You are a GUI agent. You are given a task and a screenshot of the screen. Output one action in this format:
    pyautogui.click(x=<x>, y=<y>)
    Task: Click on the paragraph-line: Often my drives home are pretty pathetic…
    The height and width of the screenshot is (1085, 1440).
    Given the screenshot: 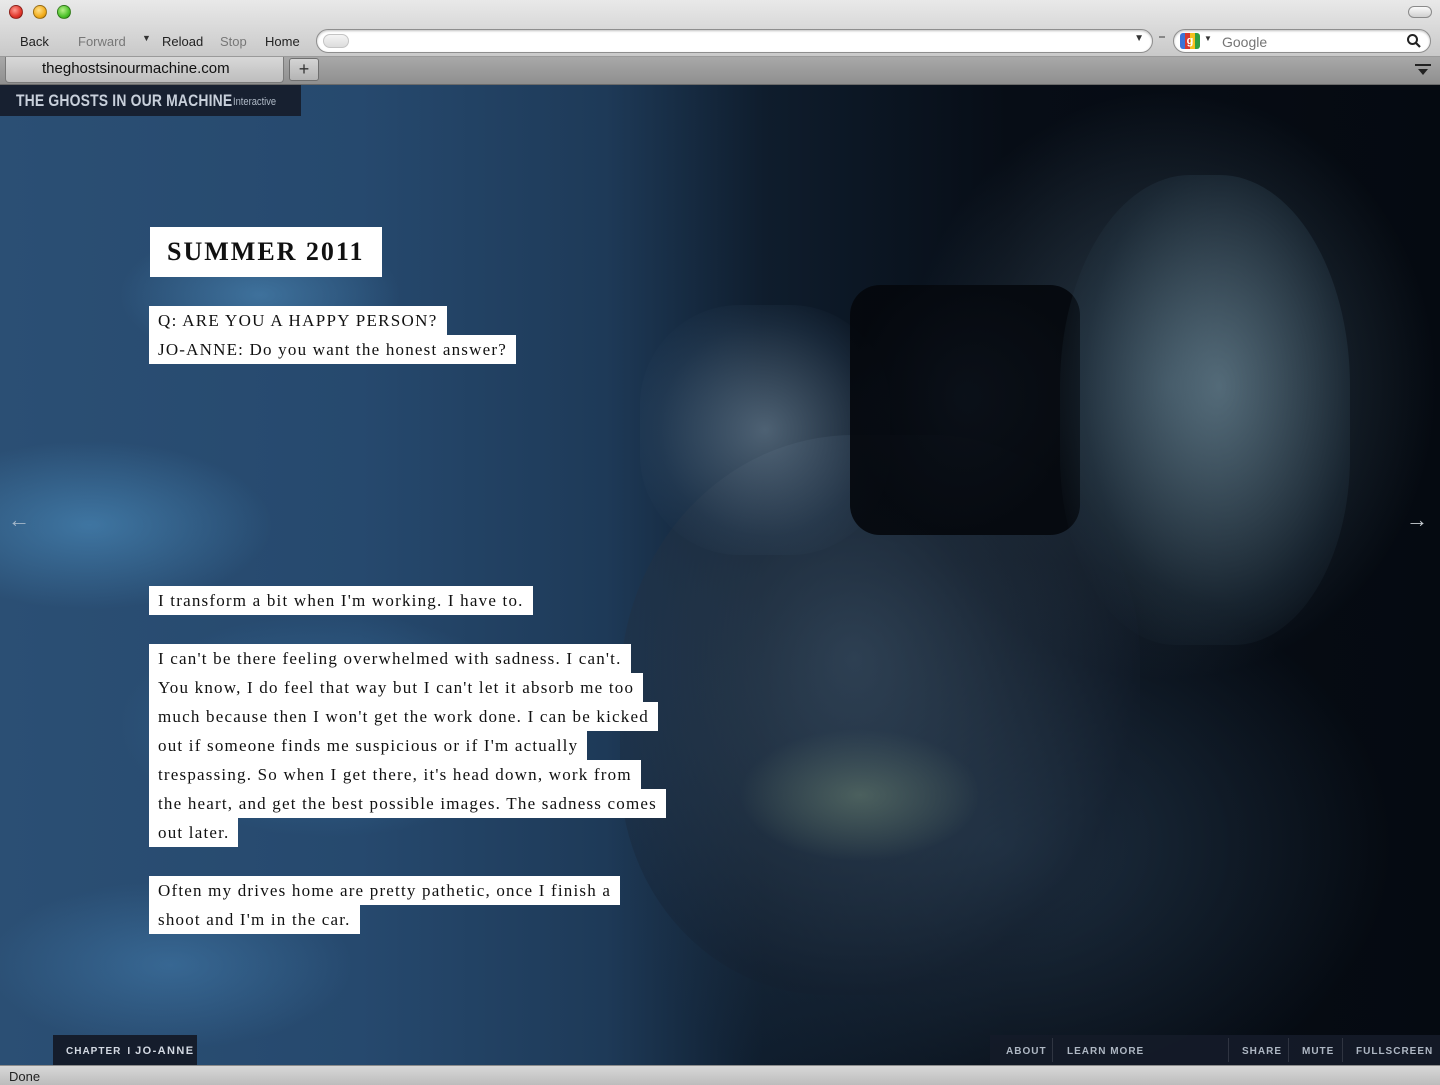 What is the action you would take?
    pyautogui.click(x=385, y=890)
    